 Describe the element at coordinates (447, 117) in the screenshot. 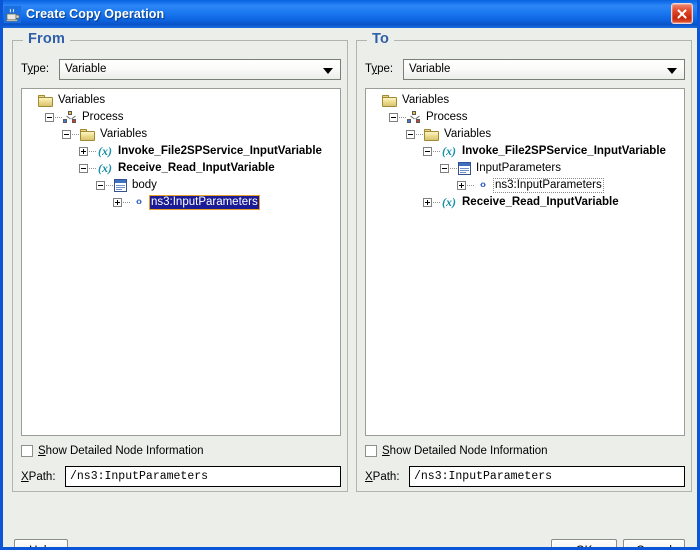

I see `tree-node-label: Process` at that location.